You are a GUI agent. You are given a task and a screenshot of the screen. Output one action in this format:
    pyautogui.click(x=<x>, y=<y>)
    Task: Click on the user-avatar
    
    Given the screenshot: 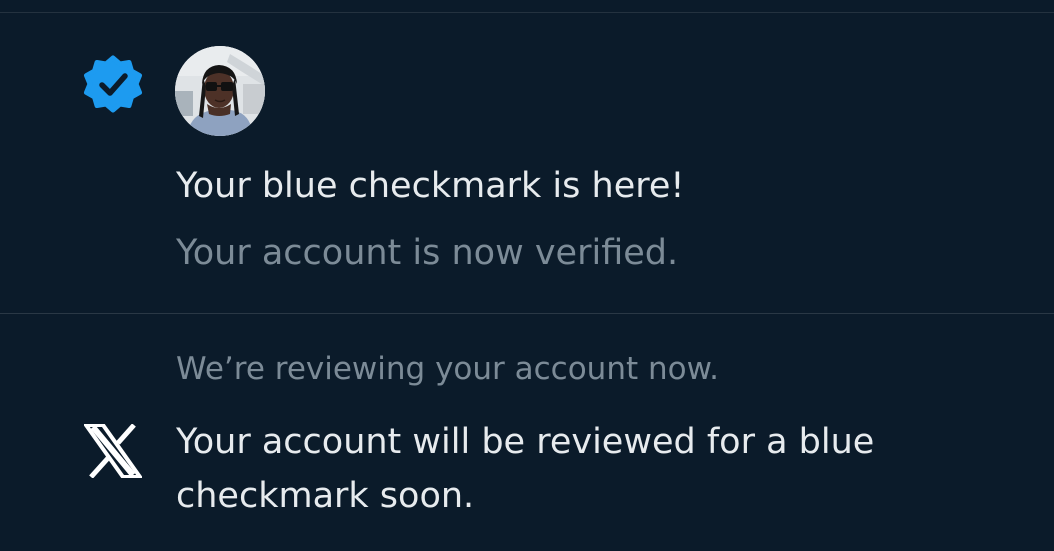 What is the action you would take?
    pyautogui.click(x=220, y=91)
    